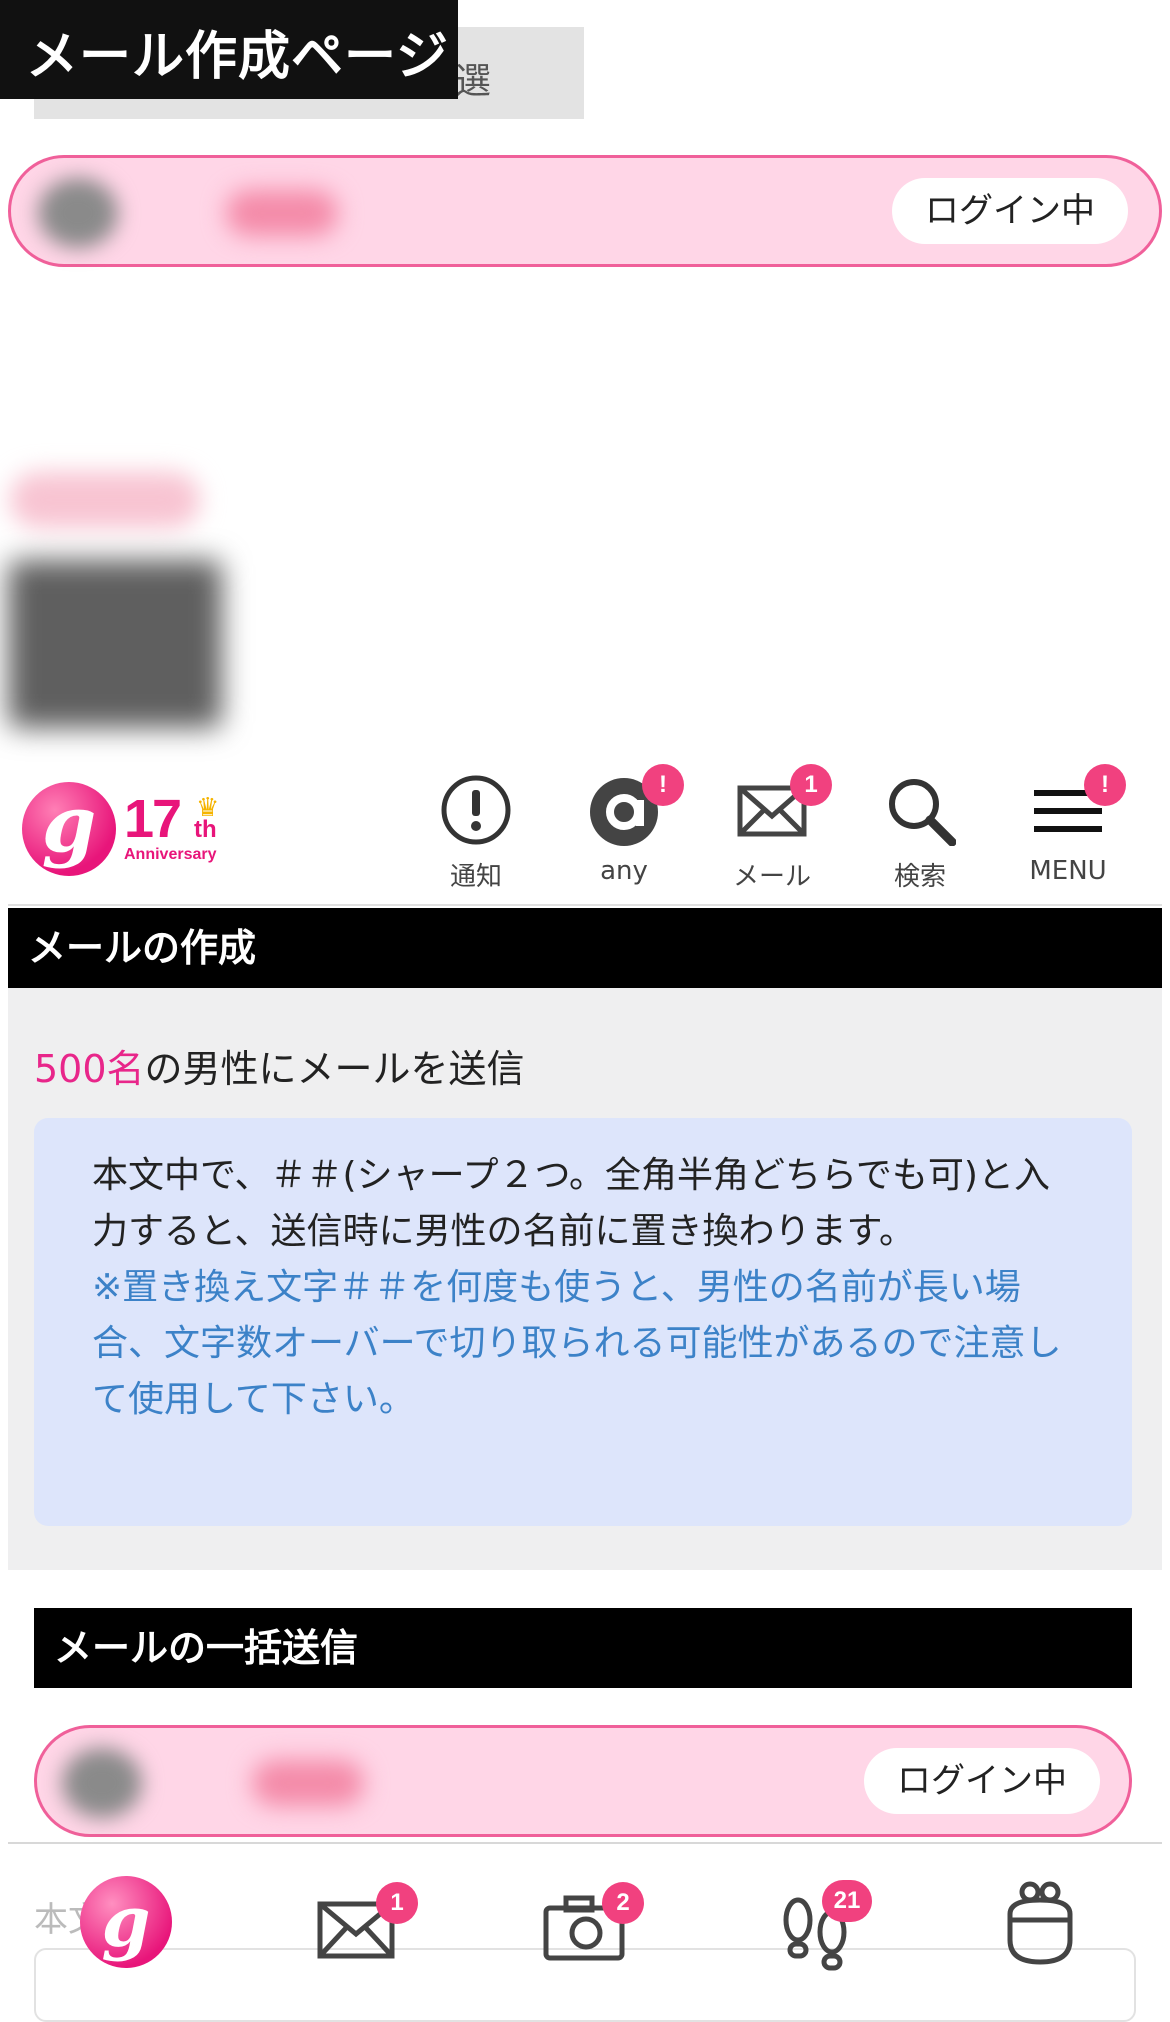 The image size is (1170, 2022). Describe the element at coordinates (170, 854) in the screenshot. I see `anniversary-label: Anniversary` at that location.